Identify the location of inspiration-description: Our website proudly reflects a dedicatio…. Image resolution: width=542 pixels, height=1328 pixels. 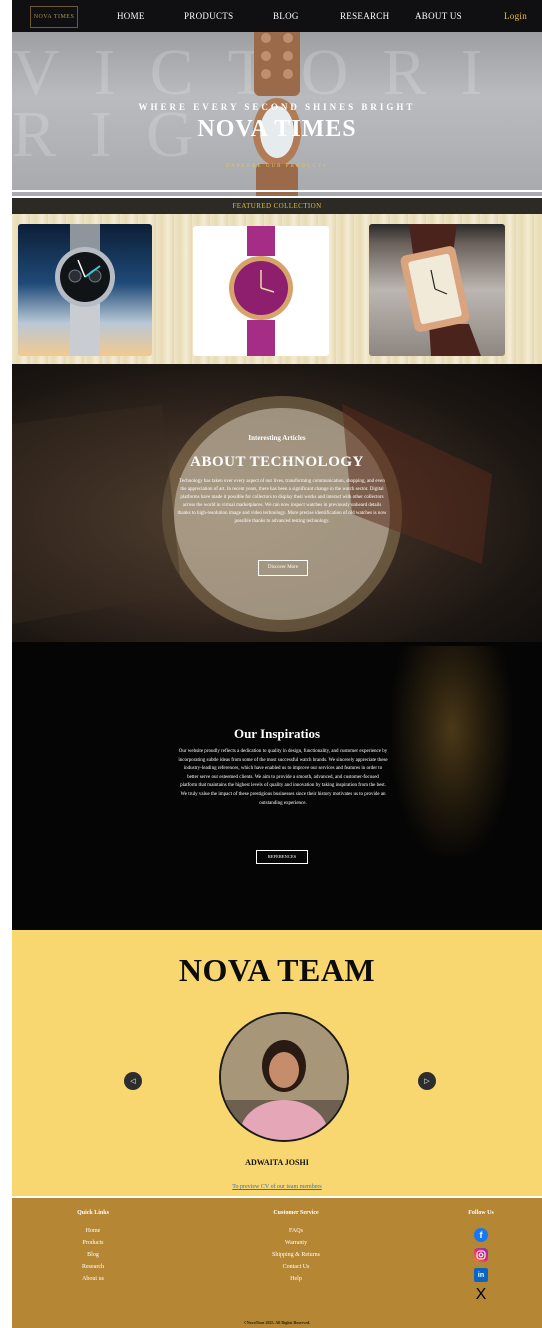
(283, 777).